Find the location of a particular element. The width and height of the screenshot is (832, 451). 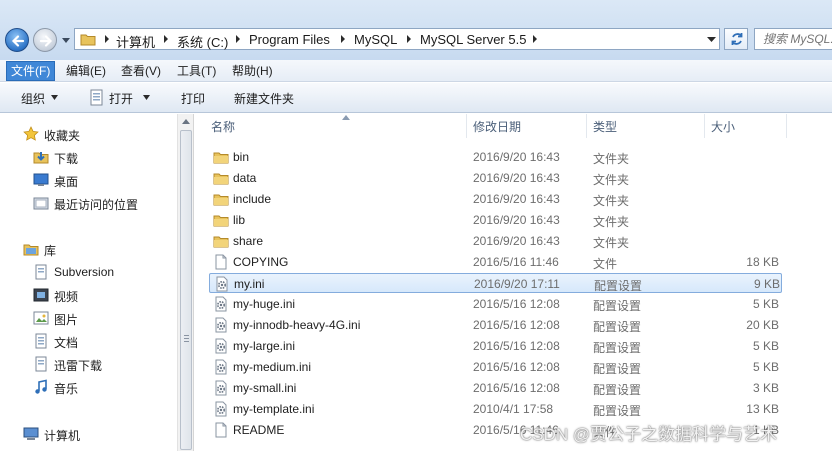

file-row: my-template.ini 2010/4/1 17:58 配置设置 13 KB is located at coordinates (495, 409).